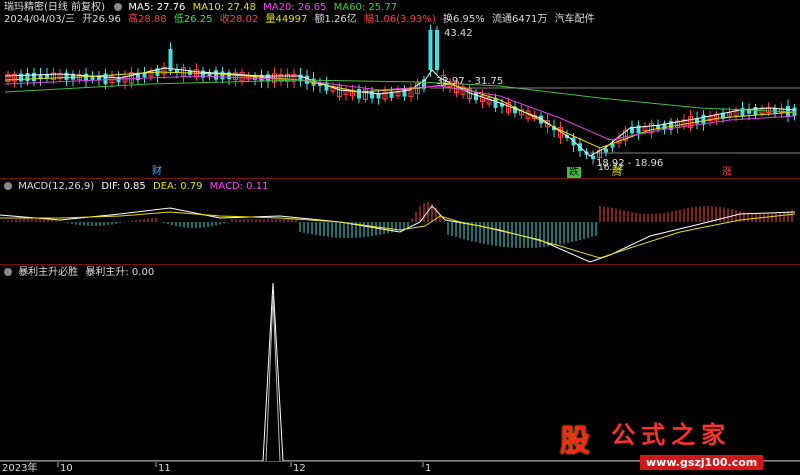 Image resolution: width=800 pixels, height=475 pixels. Describe the element at coordinates (20, 468) in the screenshot. I see `axis-label-2023: 2023年` at that location.